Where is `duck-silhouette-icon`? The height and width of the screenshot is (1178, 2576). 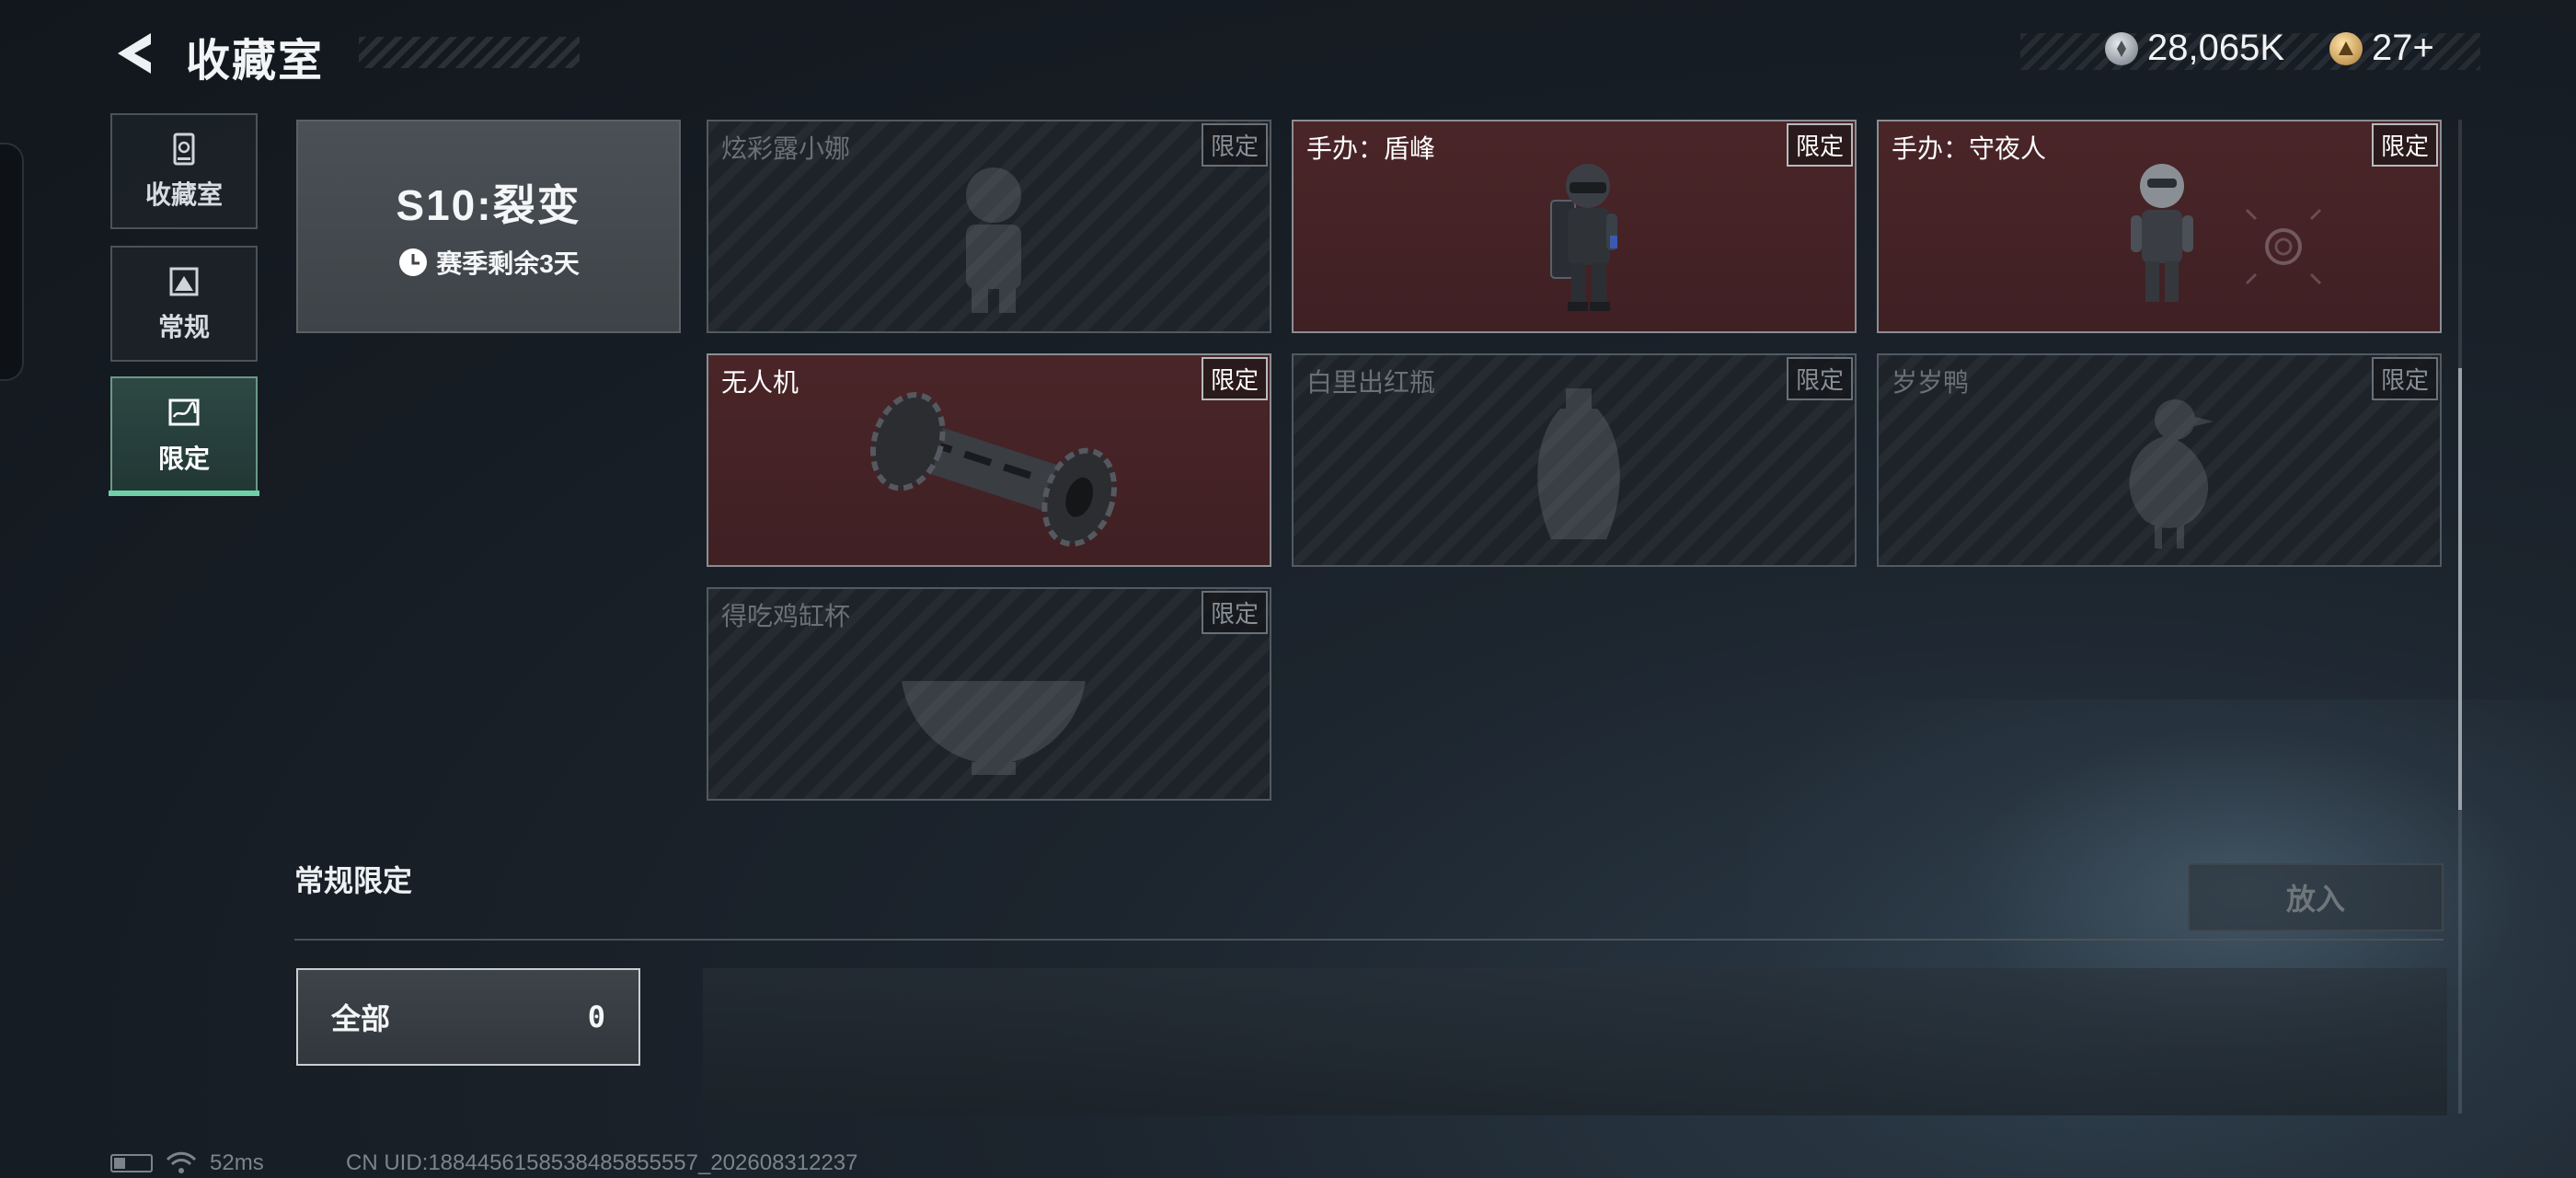
duck-silhouette-icon is located at coordinates (2171, 474).